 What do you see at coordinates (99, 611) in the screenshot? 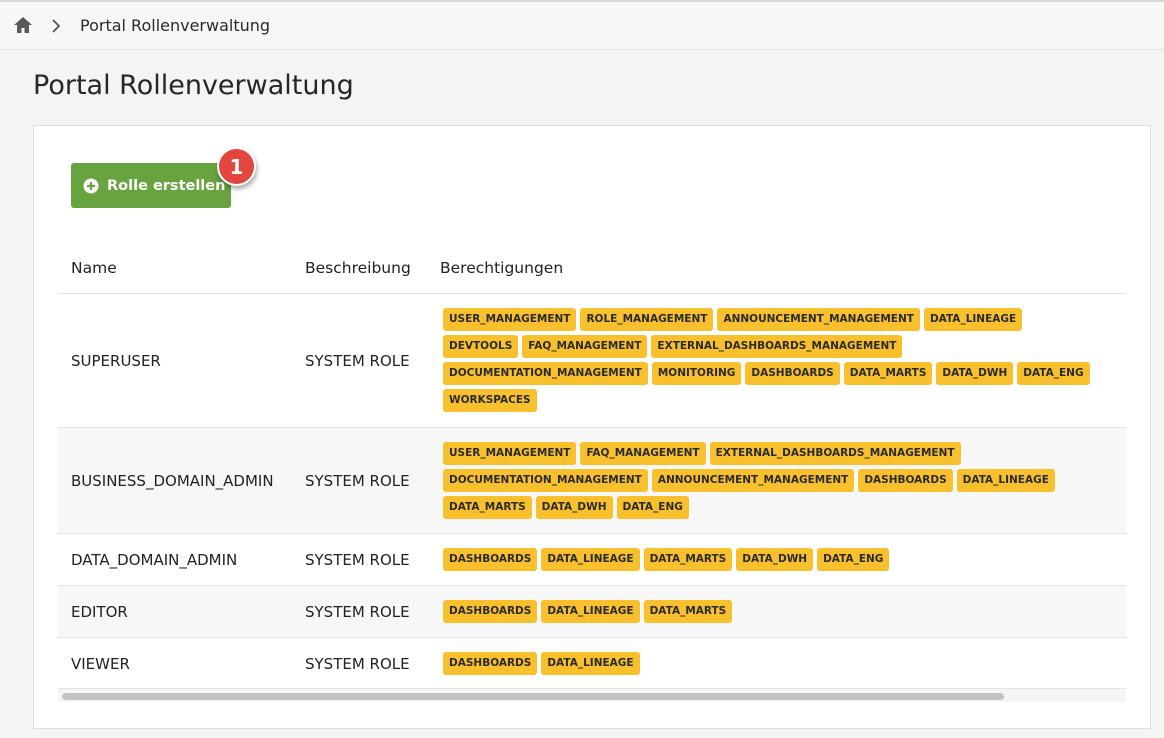
I see `role-name: EDITOR` at bounding box center [99, 611].